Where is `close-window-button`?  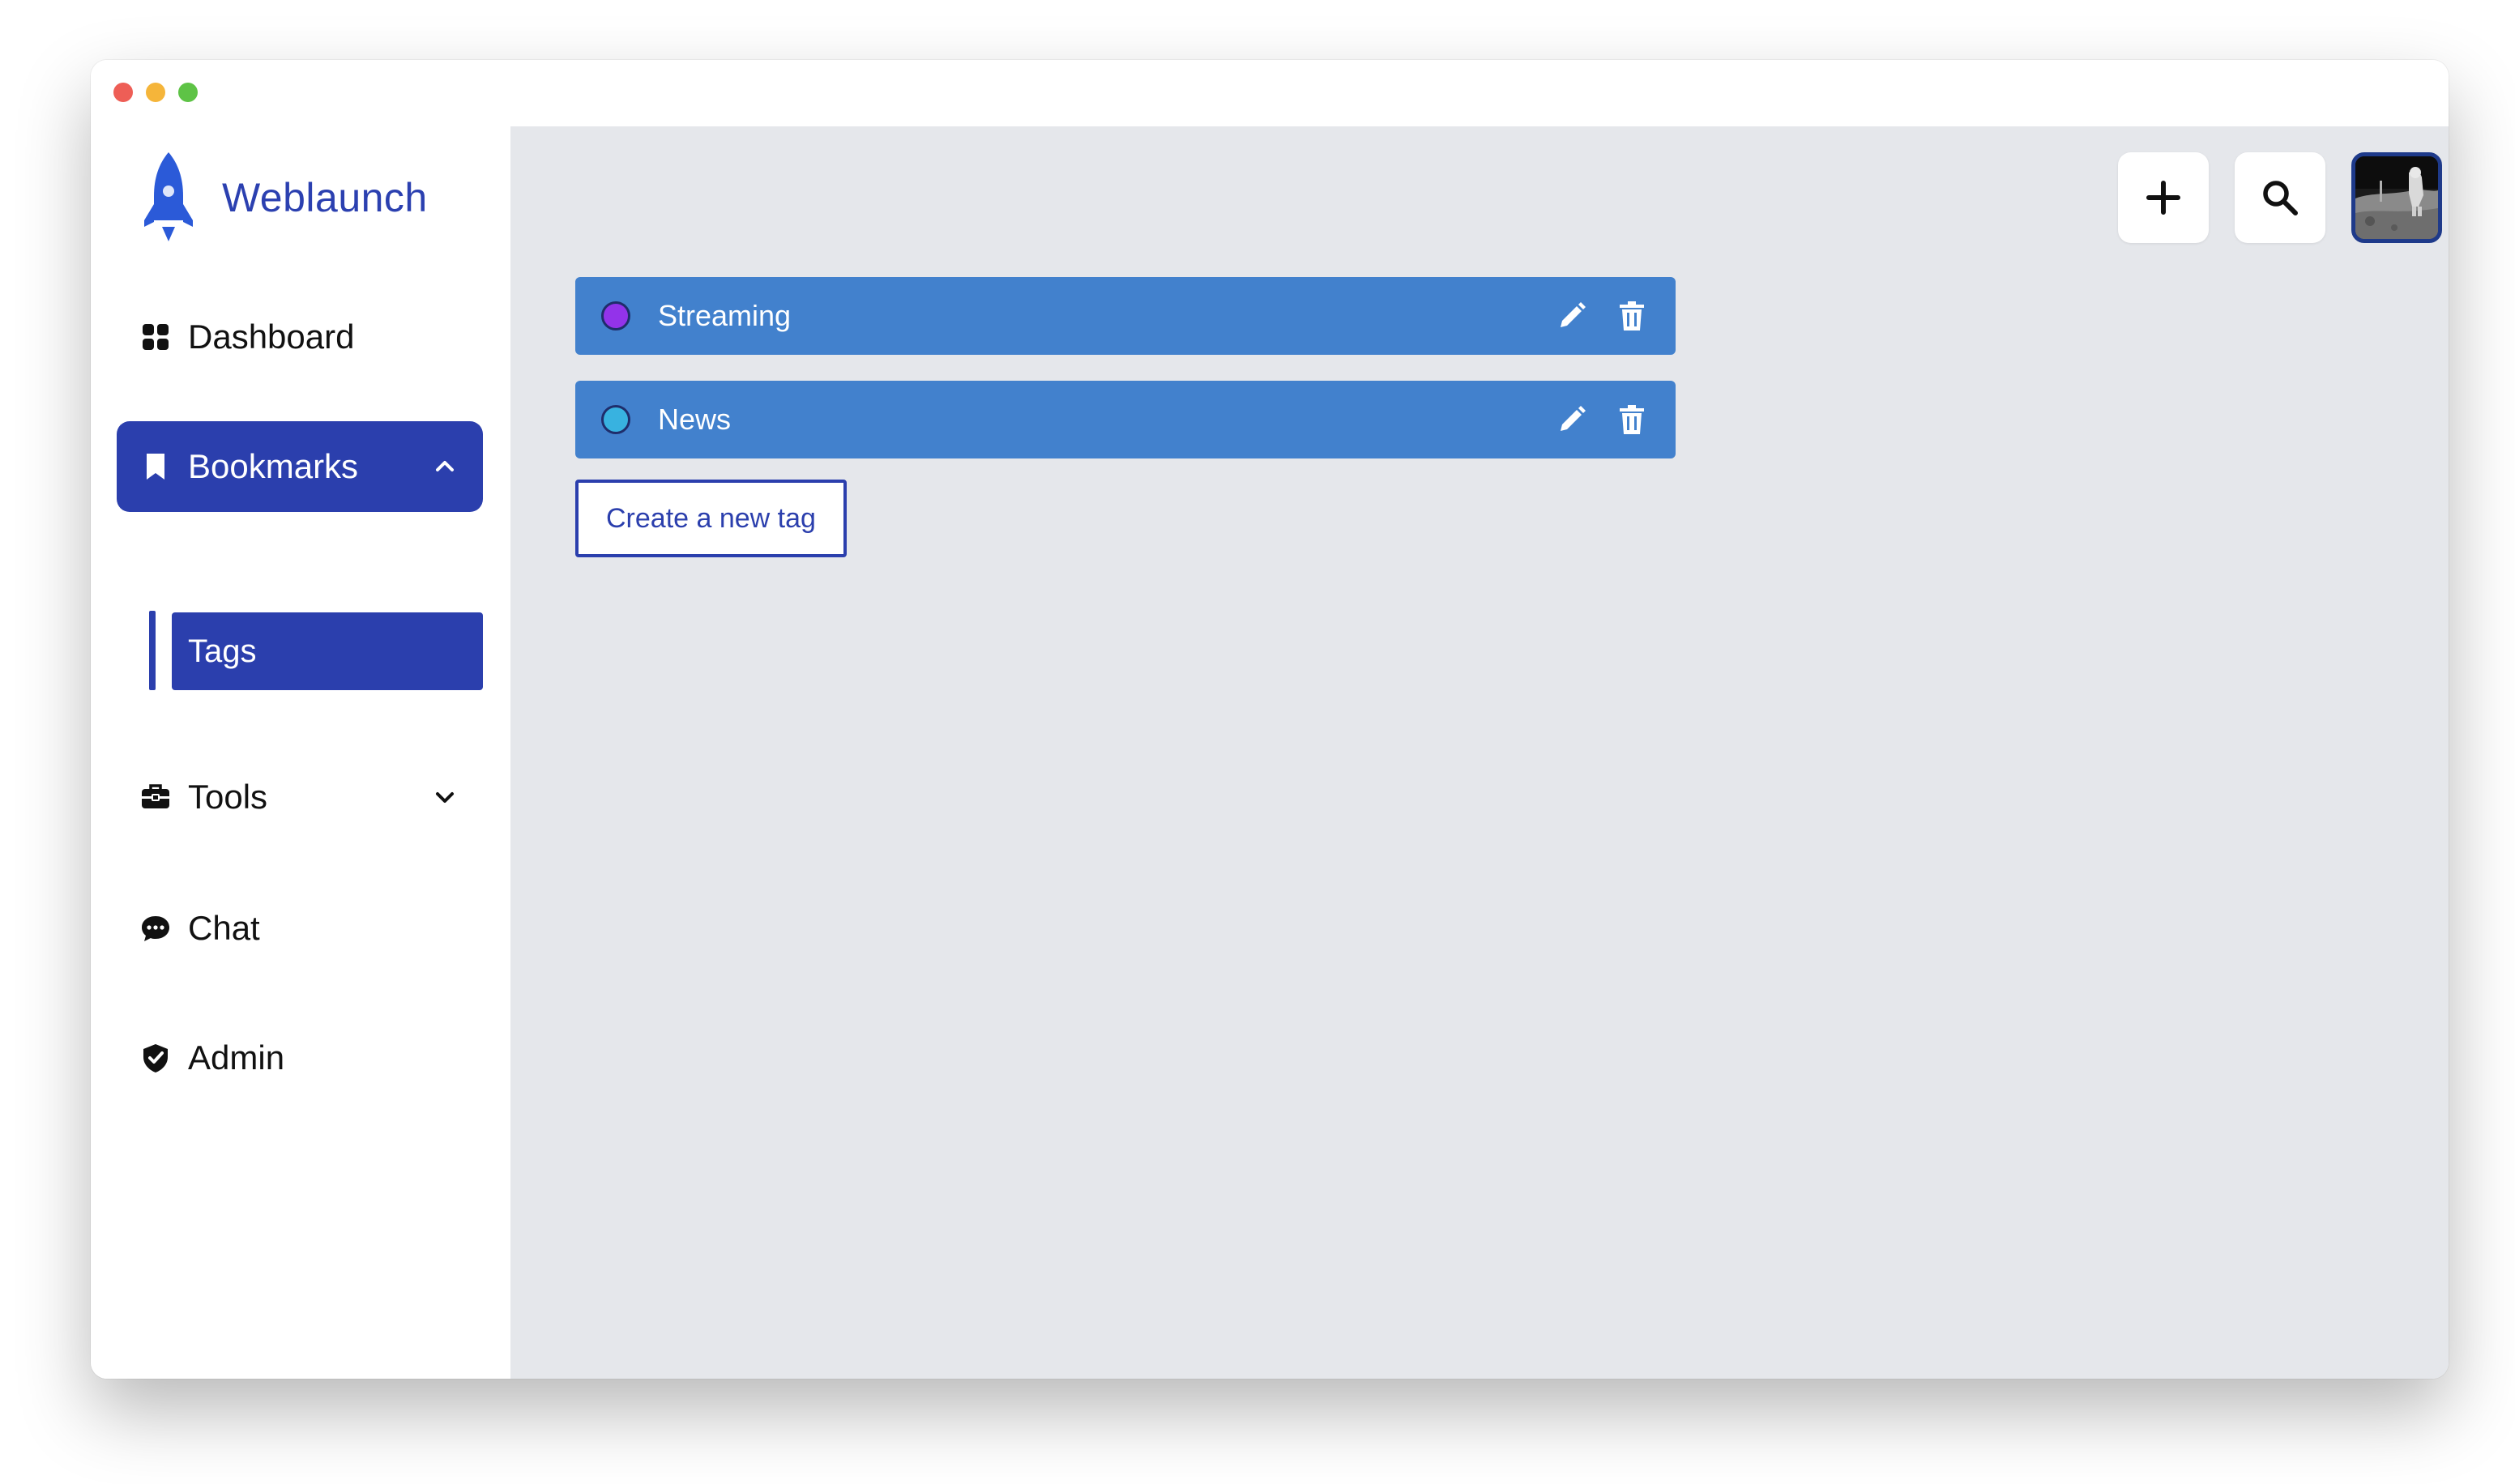 close-window-button is located at coordinates (123, 92).